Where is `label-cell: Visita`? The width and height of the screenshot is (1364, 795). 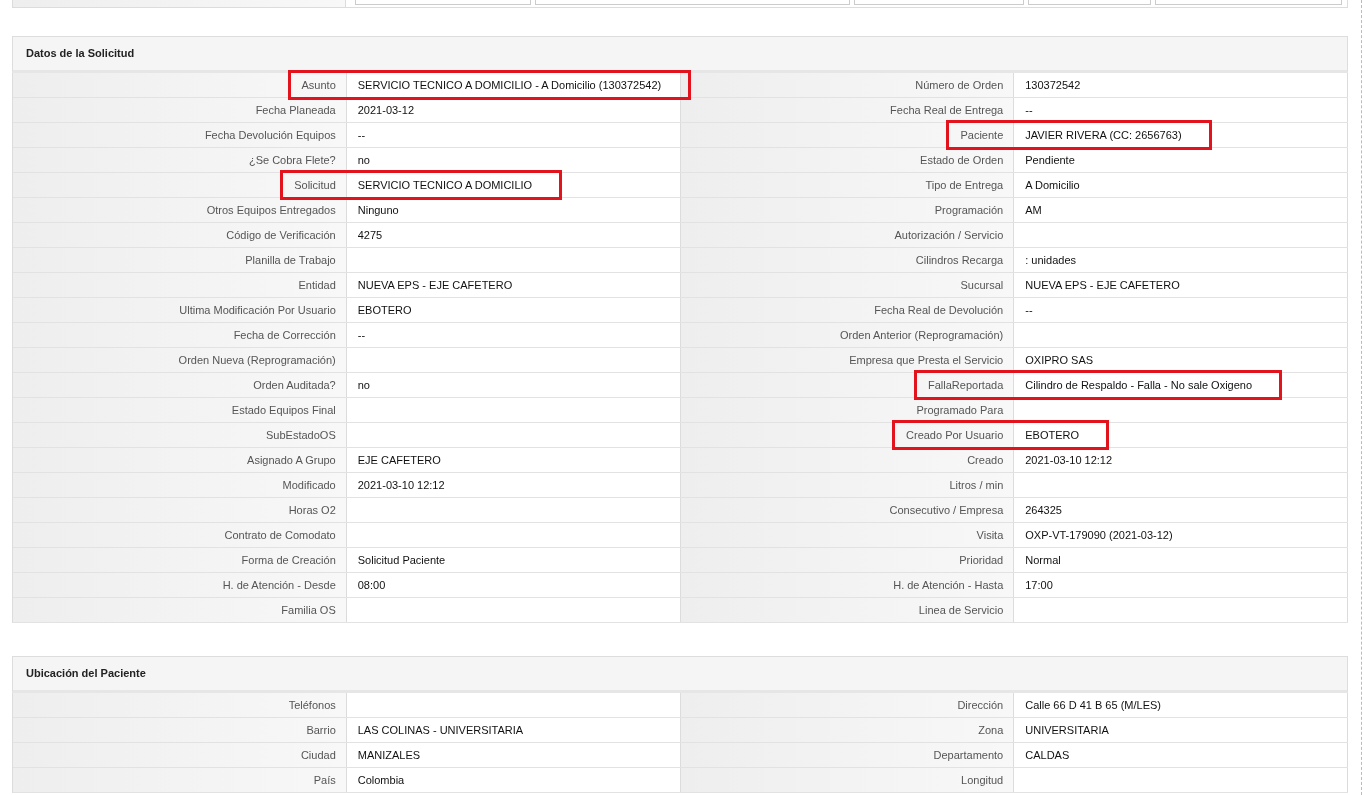 label-cell: Visita is located at coordinates (847, 535).